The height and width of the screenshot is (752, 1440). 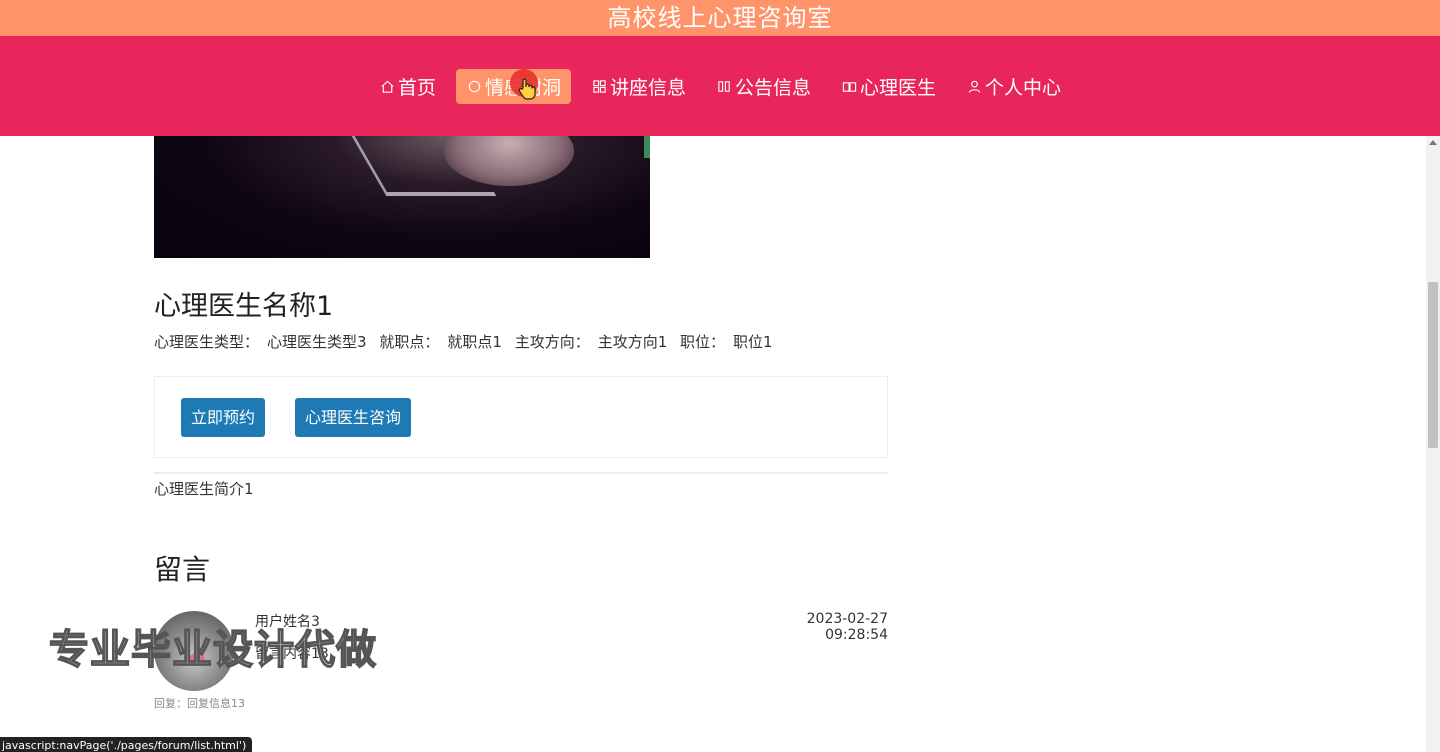 What do you see at coordinates (244, 306) in the screenshot?
I see `doctor-name: 心理医生名称1` at bounding box center [244, 306].